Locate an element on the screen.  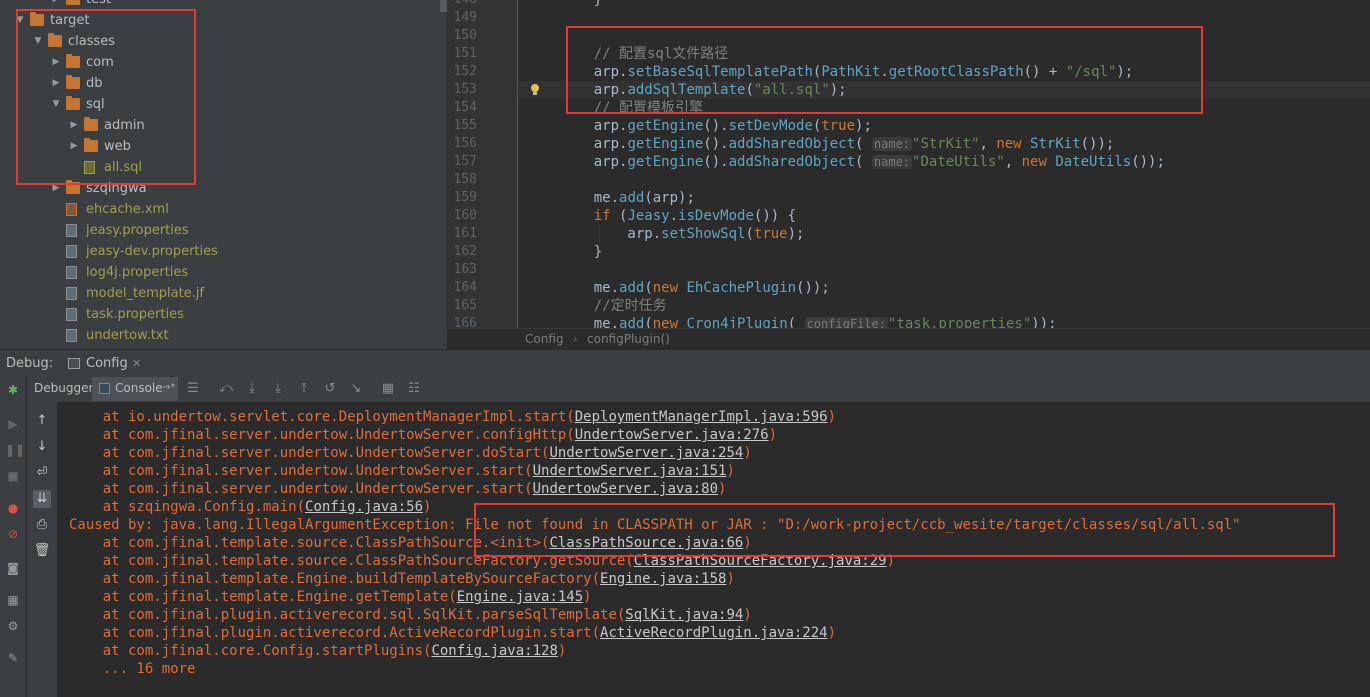
pause-icon: ❚❚ is located at coordinates (15, 450).